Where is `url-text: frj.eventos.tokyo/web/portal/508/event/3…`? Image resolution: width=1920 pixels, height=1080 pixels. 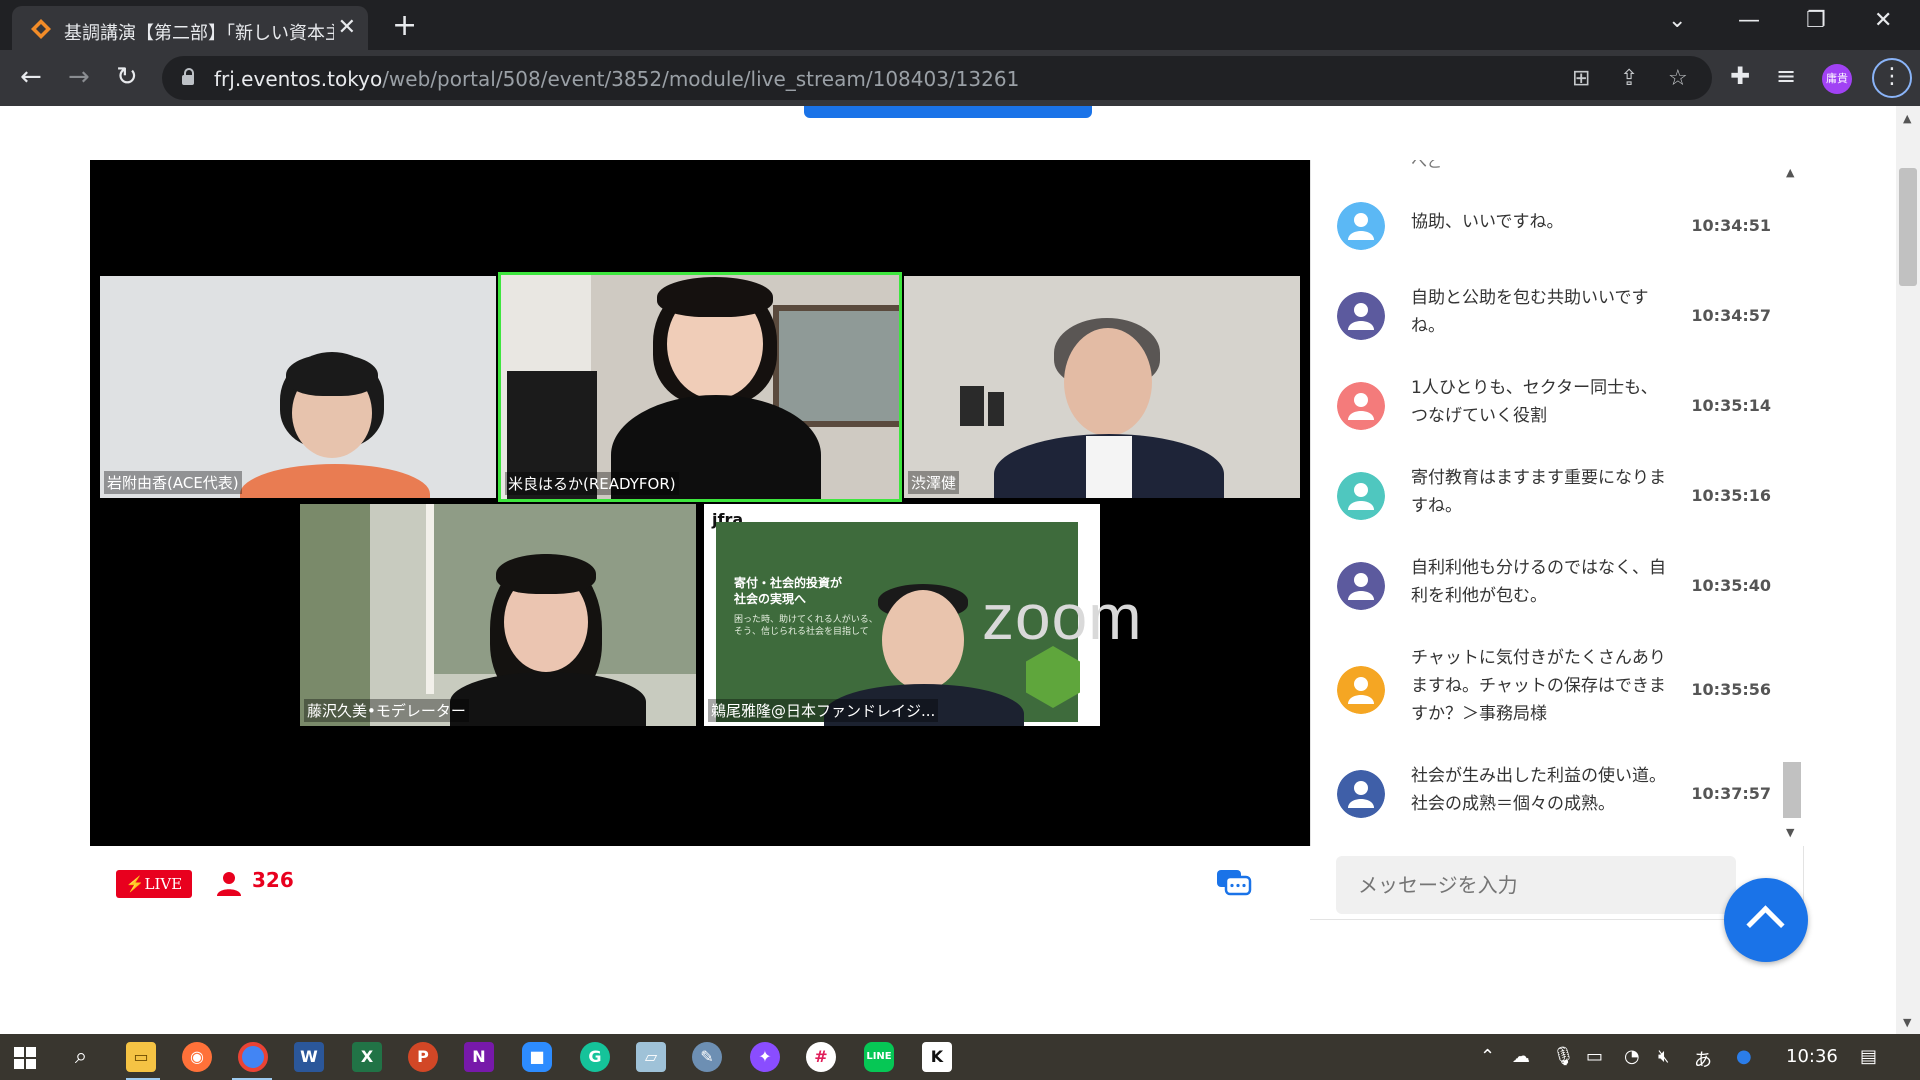 url-text: frj.eventos.tokyo/web/portal/508/event/3… is located at coordinates (616, 79).